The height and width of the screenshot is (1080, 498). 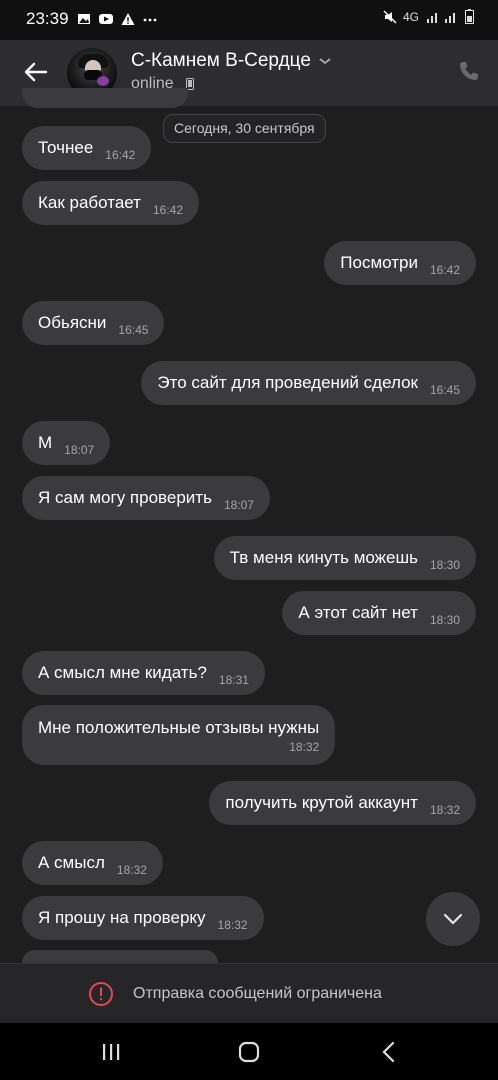 I want to click on message-outgoing: А этот сайт нет 18:30, so click(x=379, y=613).